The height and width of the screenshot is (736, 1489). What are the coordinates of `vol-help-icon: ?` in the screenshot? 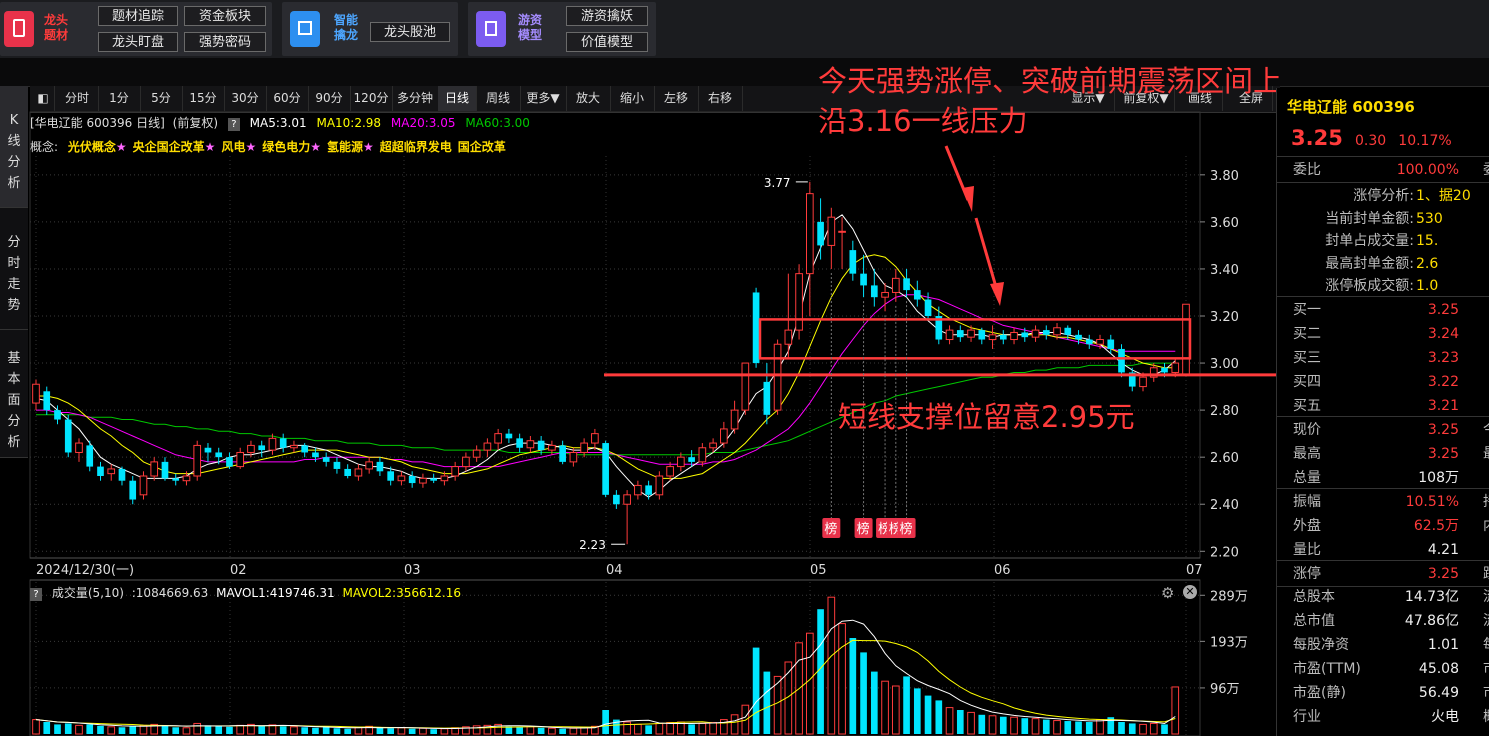 It's located at (36, 594).